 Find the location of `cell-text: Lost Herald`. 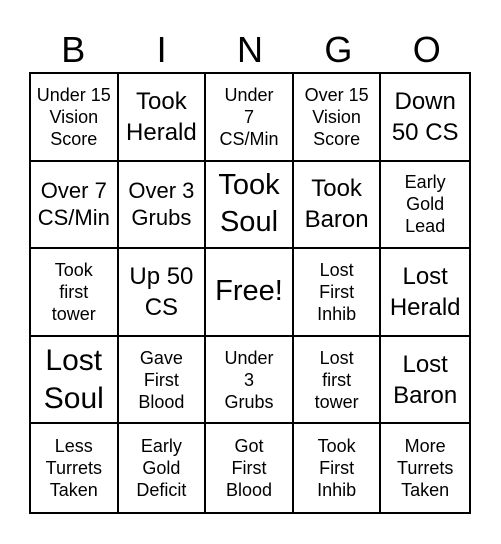

cell-text: Lost Herald is located at coordinates (425, 292).